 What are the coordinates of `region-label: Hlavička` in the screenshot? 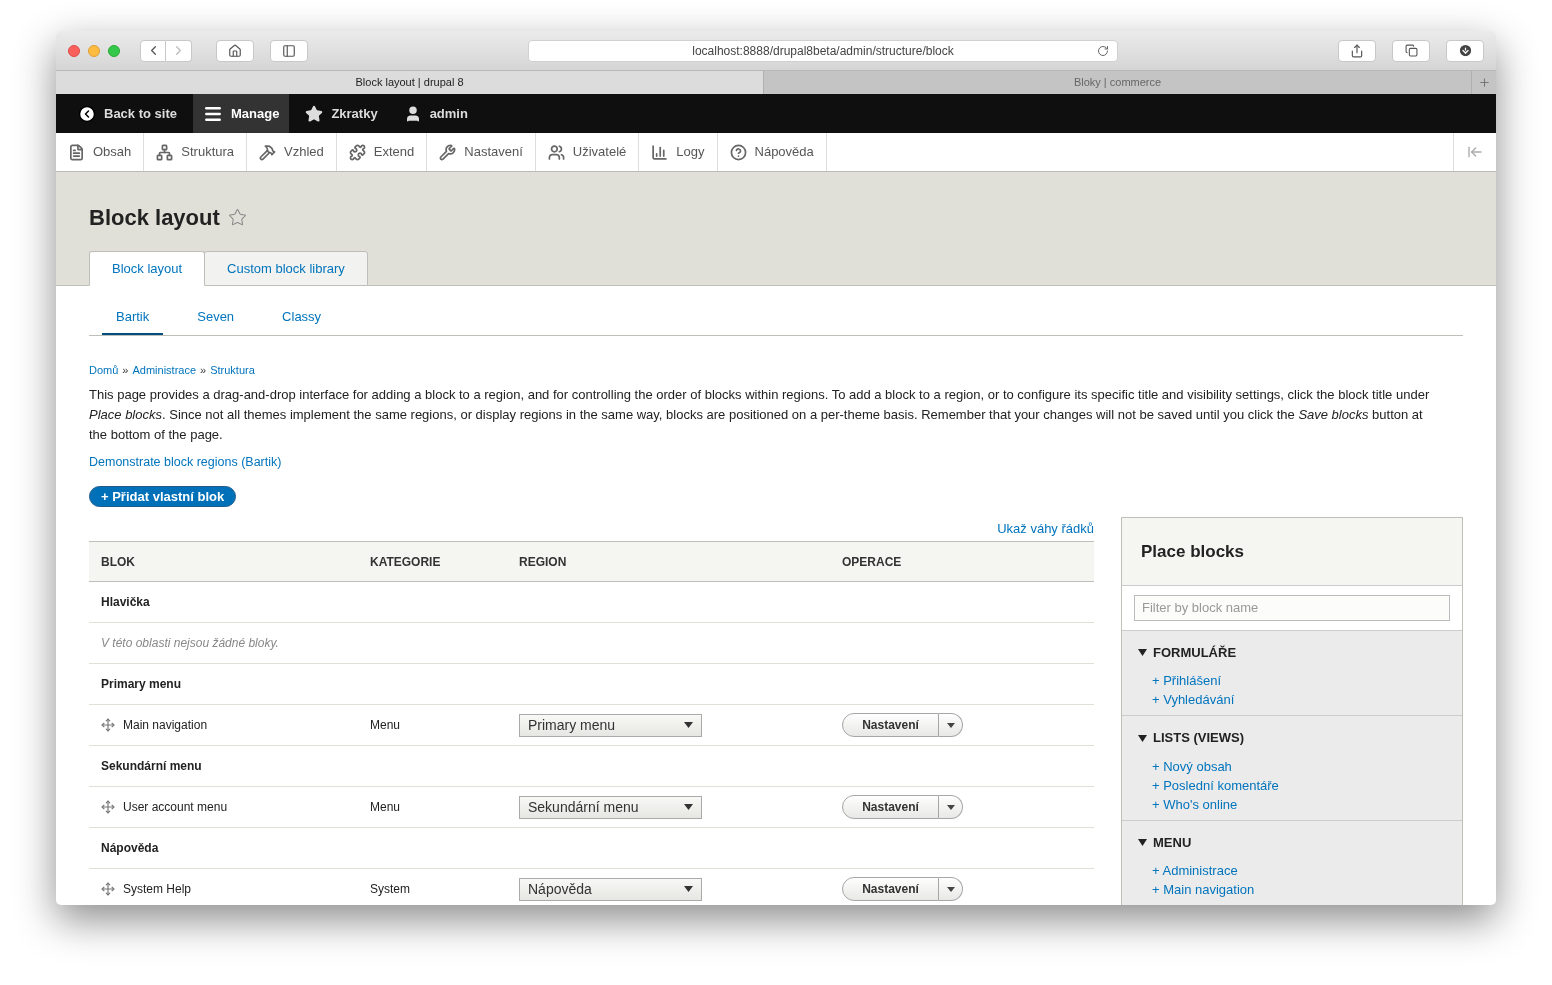 It's located at (125, 603).